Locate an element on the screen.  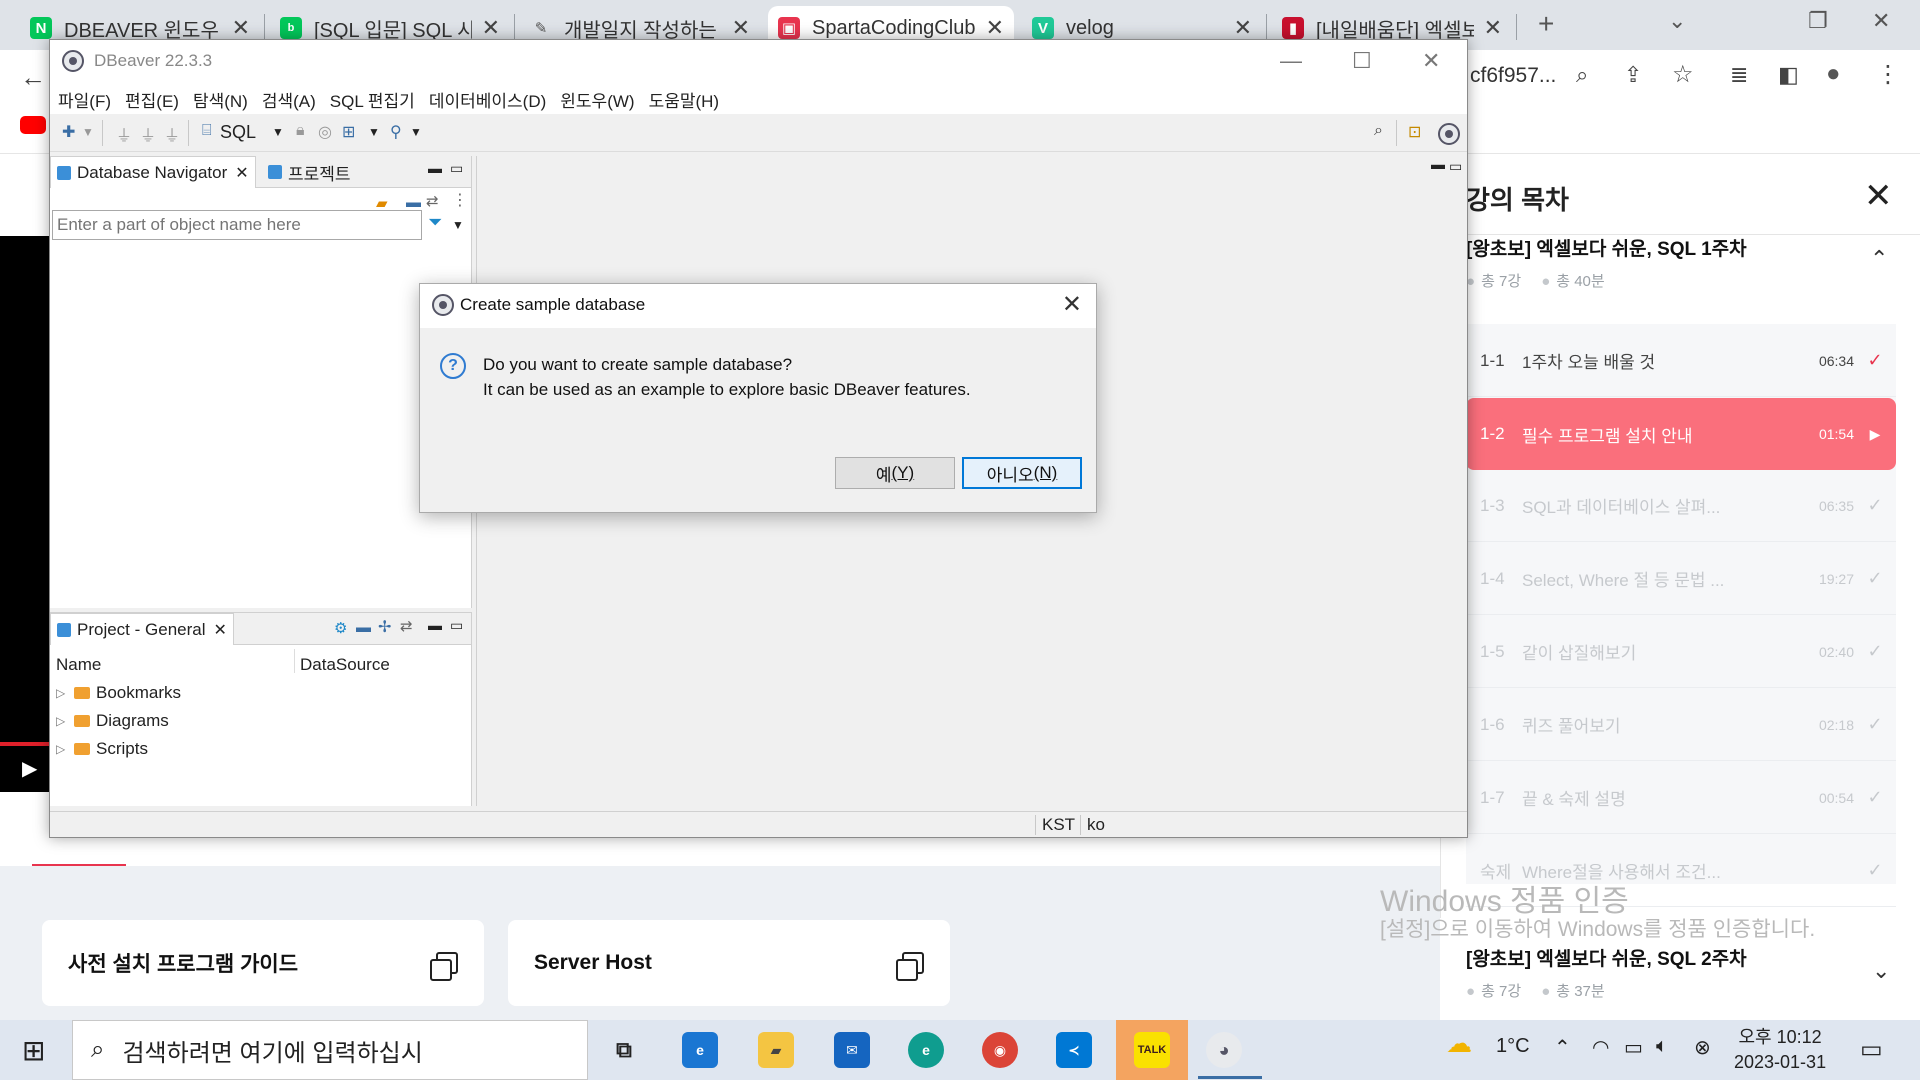
notification-icon: ▭ is located at coordinates (1871, 1049).